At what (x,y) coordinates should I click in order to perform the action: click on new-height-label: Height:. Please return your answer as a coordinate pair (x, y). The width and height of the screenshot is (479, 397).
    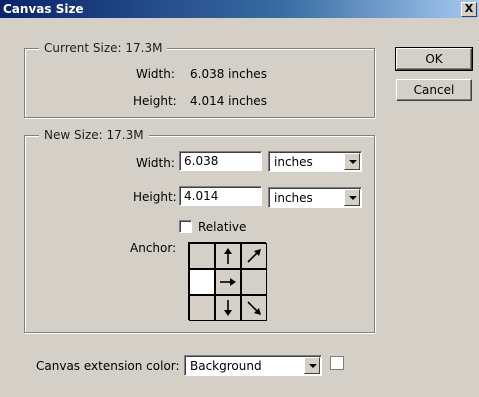
    Looking at the image, I should click on (155, 197).